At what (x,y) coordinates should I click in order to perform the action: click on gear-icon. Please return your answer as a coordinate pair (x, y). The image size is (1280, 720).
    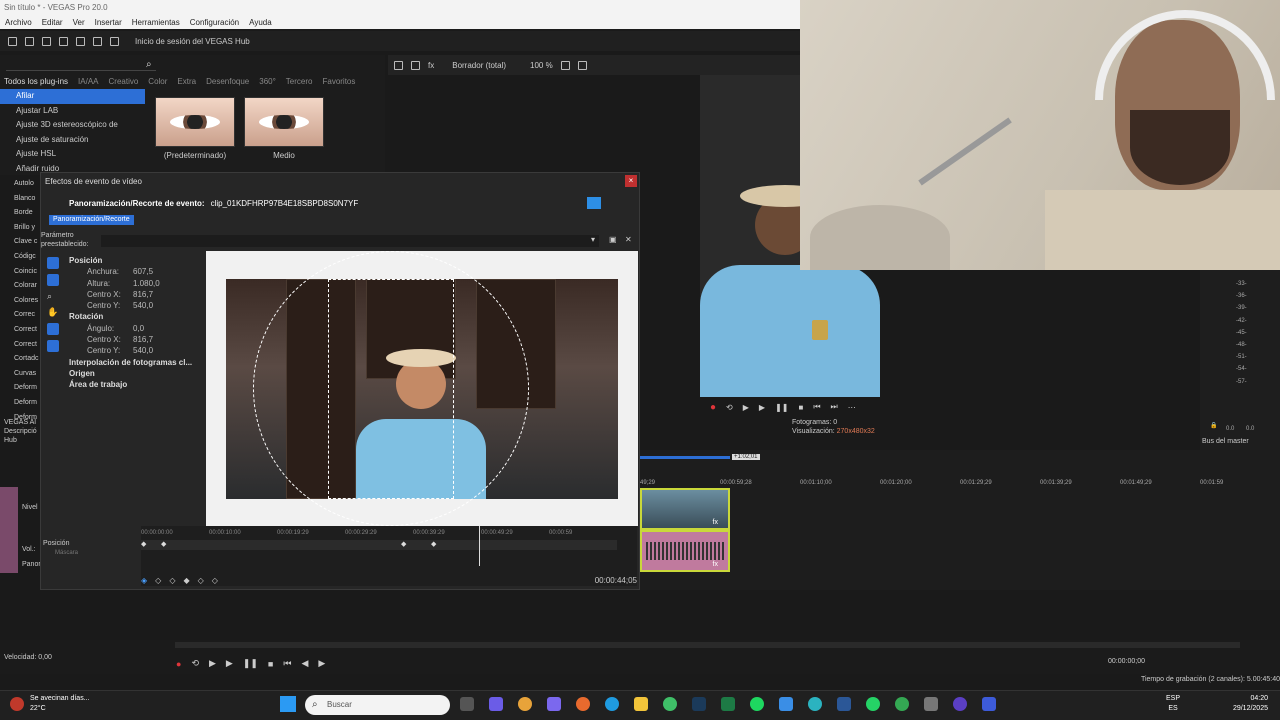
    Looking at the image, I should click on (398, 65).